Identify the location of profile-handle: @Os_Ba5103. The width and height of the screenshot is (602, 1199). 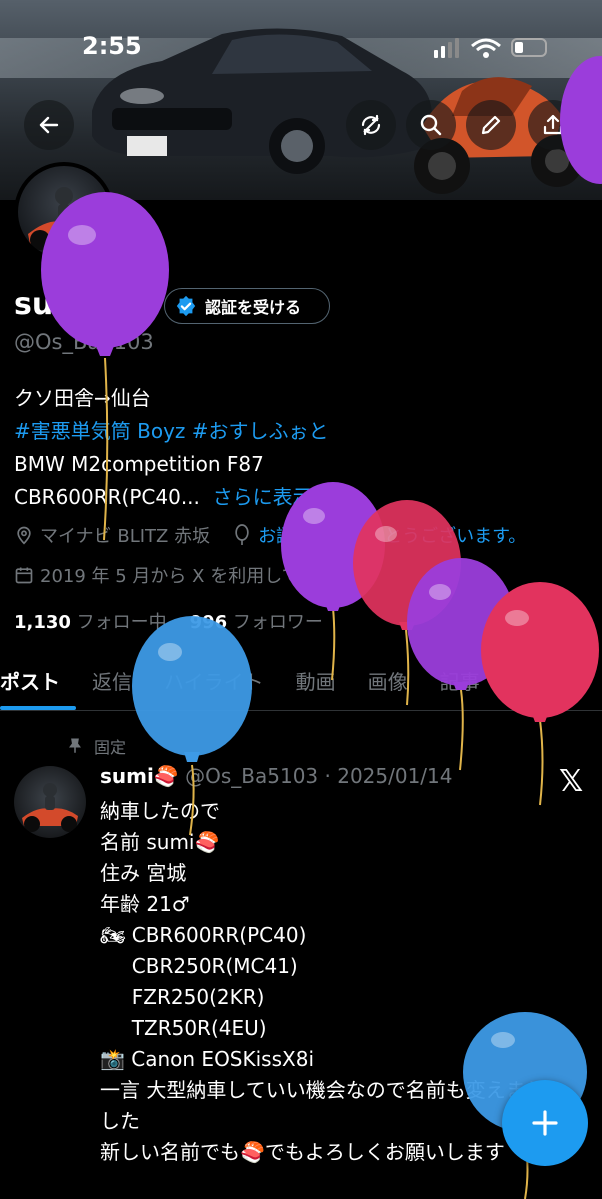
(84, 342).